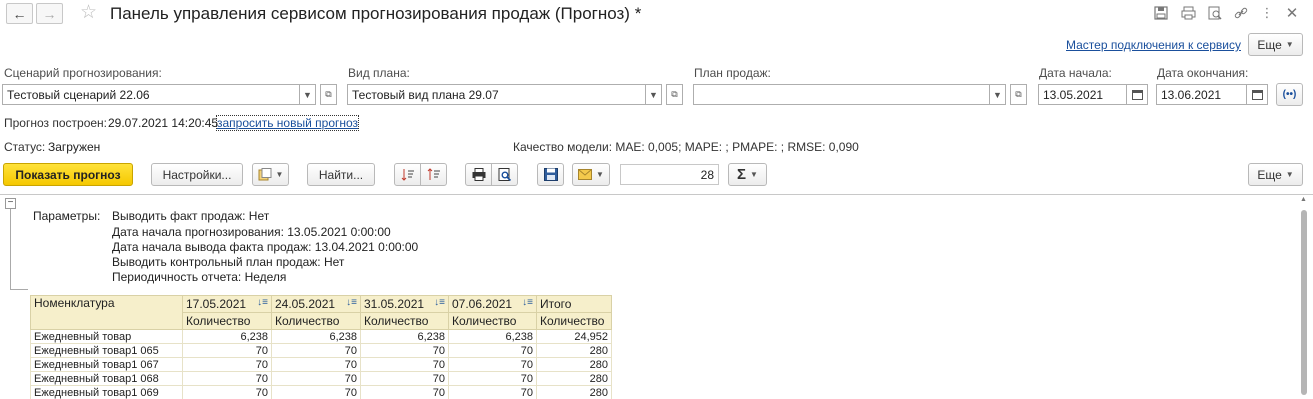 This screenshot has height=399, width=1313. I want to click on scenario-open-button: ⧉, so click(328, 94).